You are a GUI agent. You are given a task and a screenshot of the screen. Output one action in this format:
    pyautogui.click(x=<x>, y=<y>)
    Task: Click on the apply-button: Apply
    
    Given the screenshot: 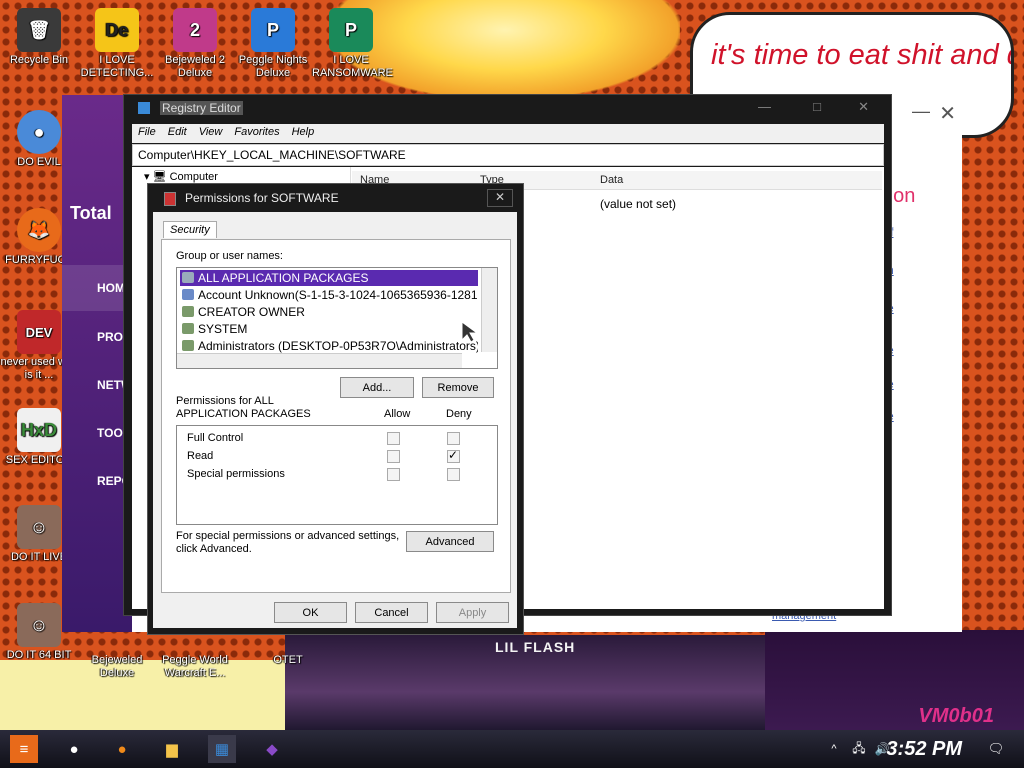 What is the action you would take?
    pyautogui.click(x=472, y=612)
    